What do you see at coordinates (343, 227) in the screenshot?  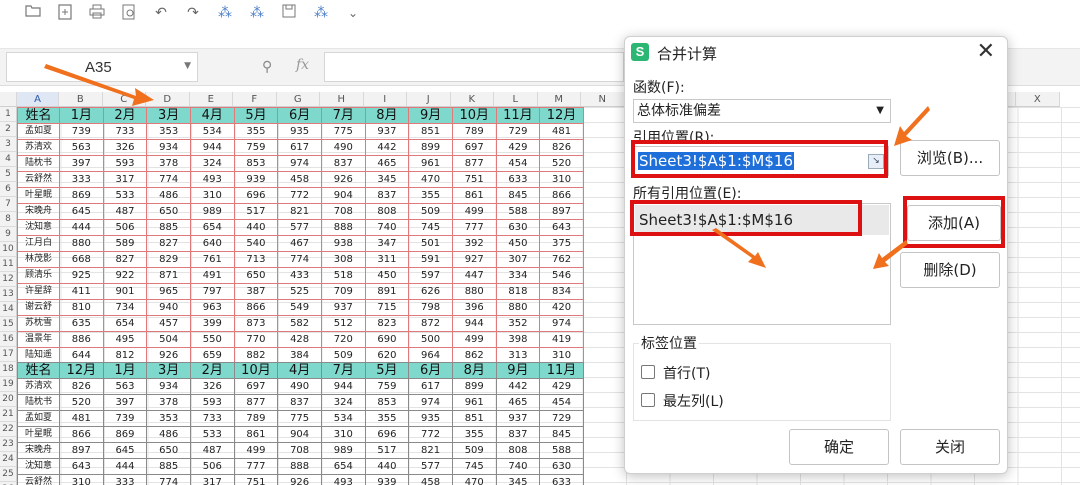 I see `cell: 888` at bounding box center [343, 227].